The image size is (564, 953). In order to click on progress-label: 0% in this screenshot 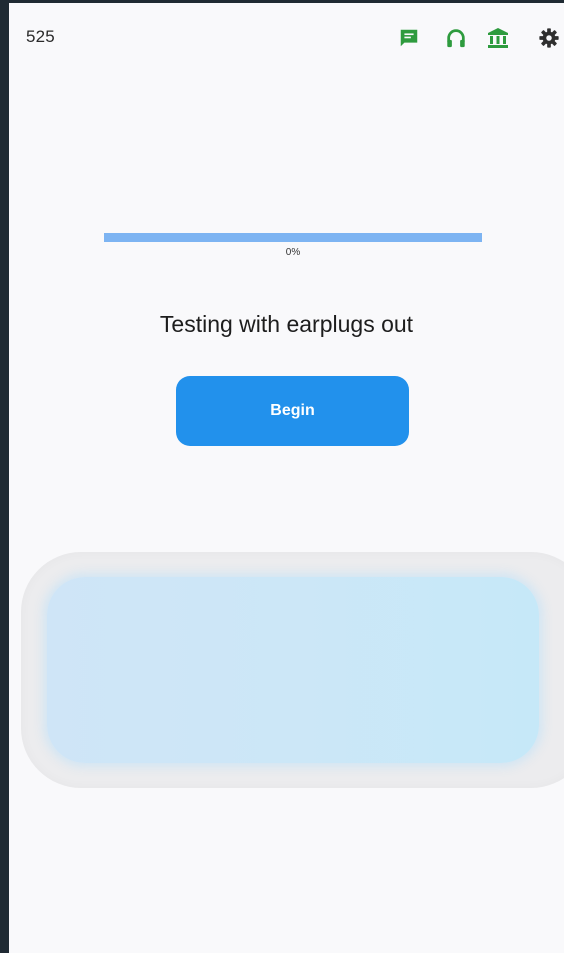, I will do `click(293, 252)`.